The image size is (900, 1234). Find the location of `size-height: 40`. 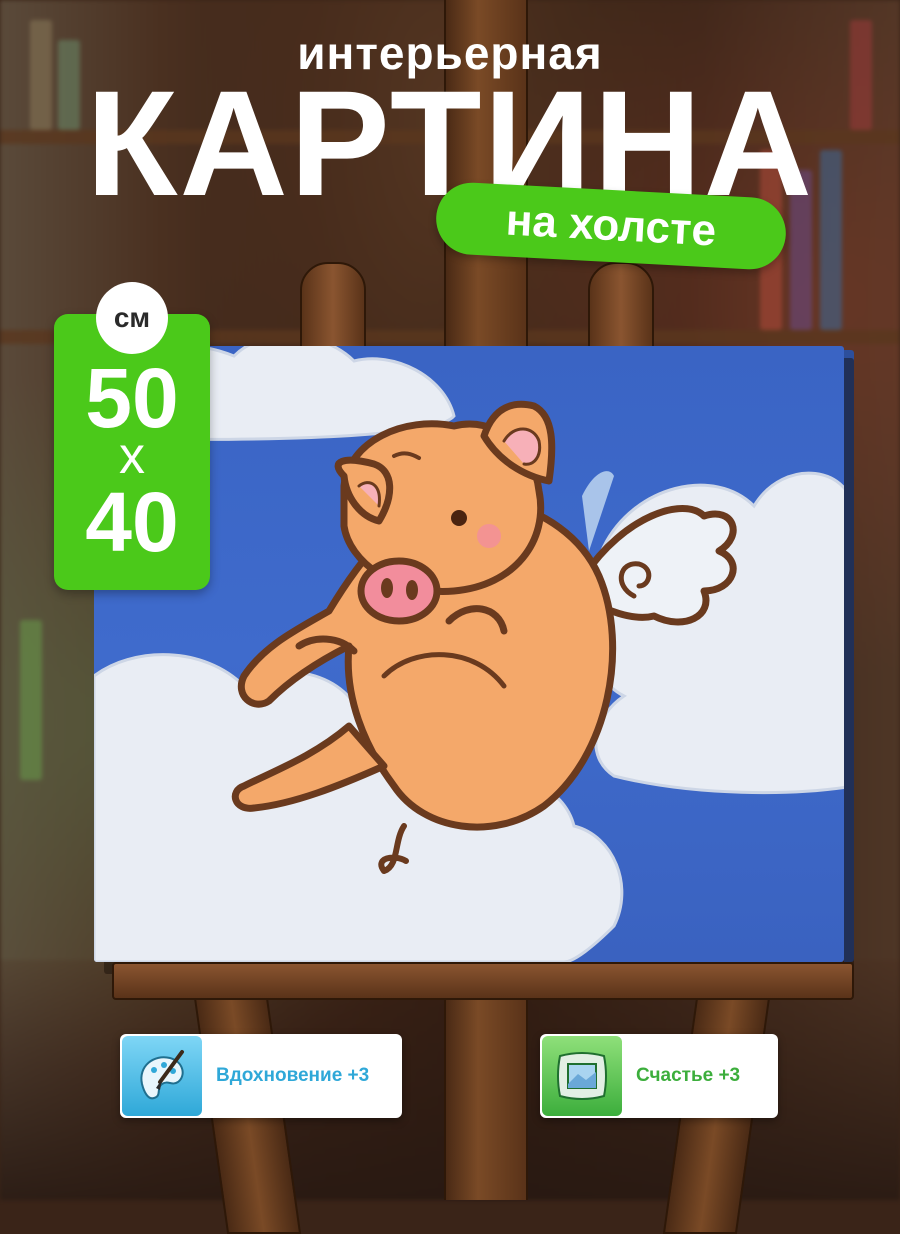

size-height: 40 is located at coordinates (132, 522).